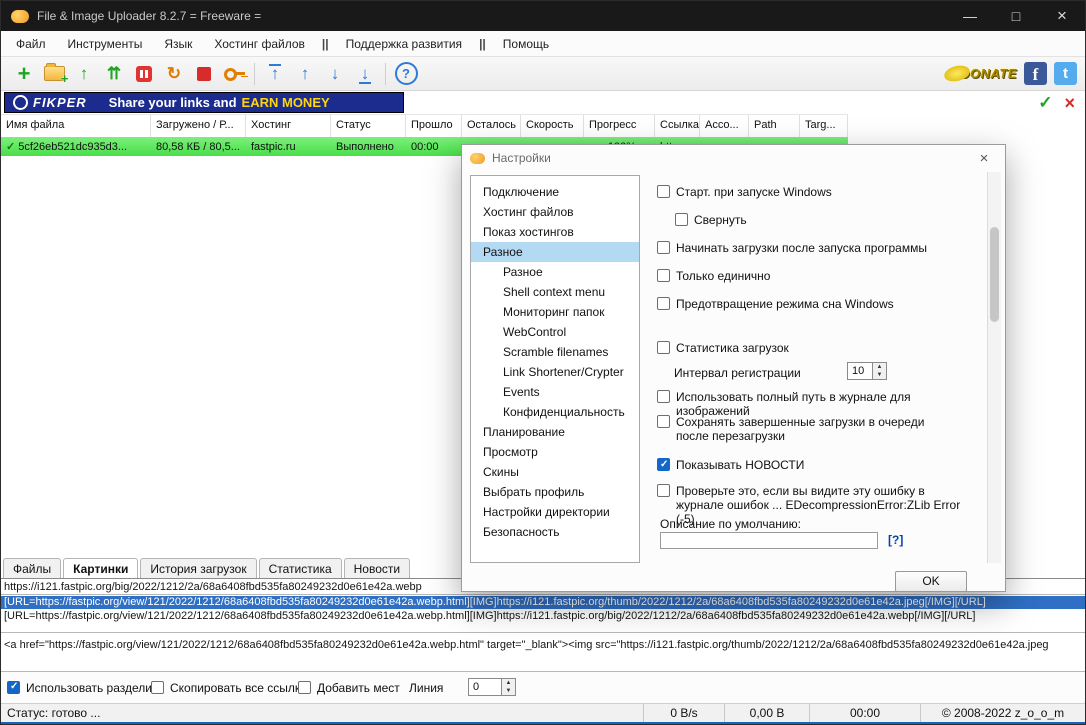  Describe the element at coordinates (1045, 103) in the screenshot. I see `apply-check-icon: ✓` at that location.